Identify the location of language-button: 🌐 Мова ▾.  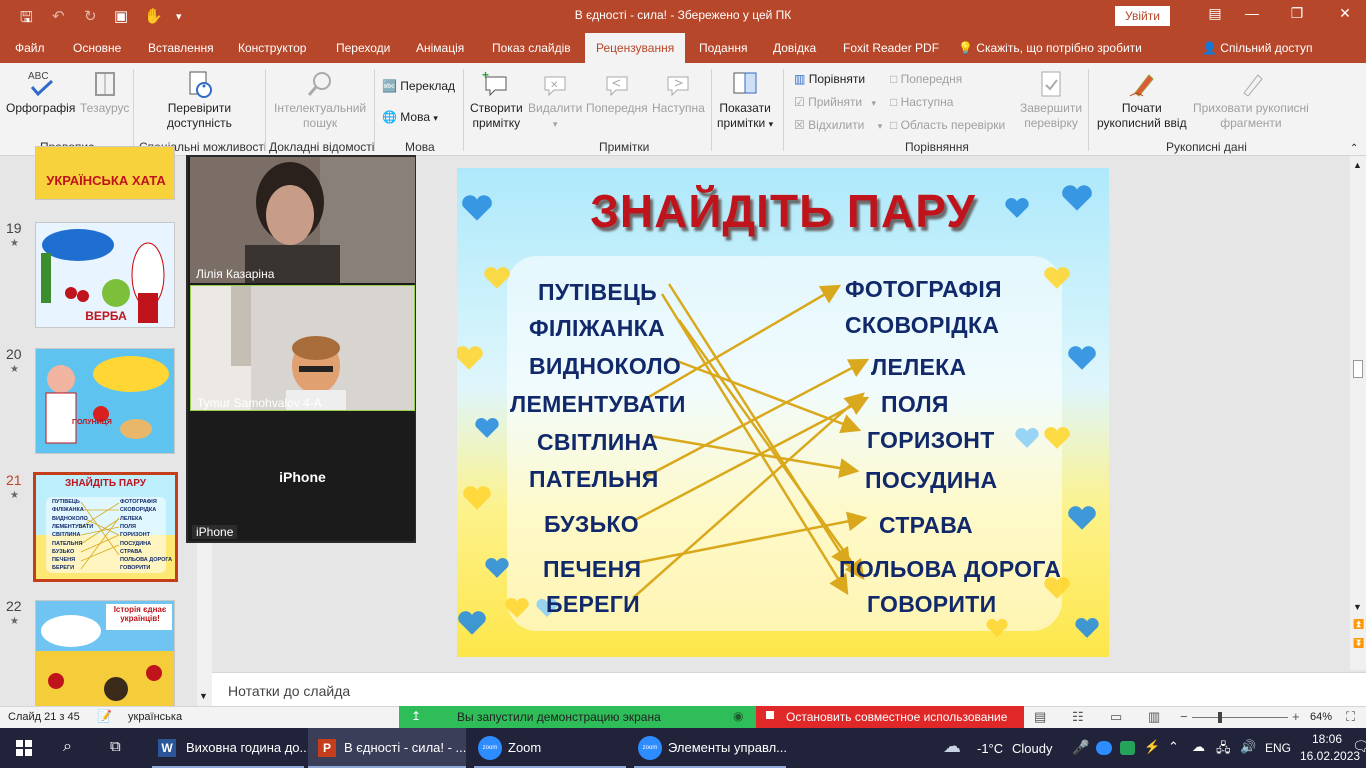
(410, 117).